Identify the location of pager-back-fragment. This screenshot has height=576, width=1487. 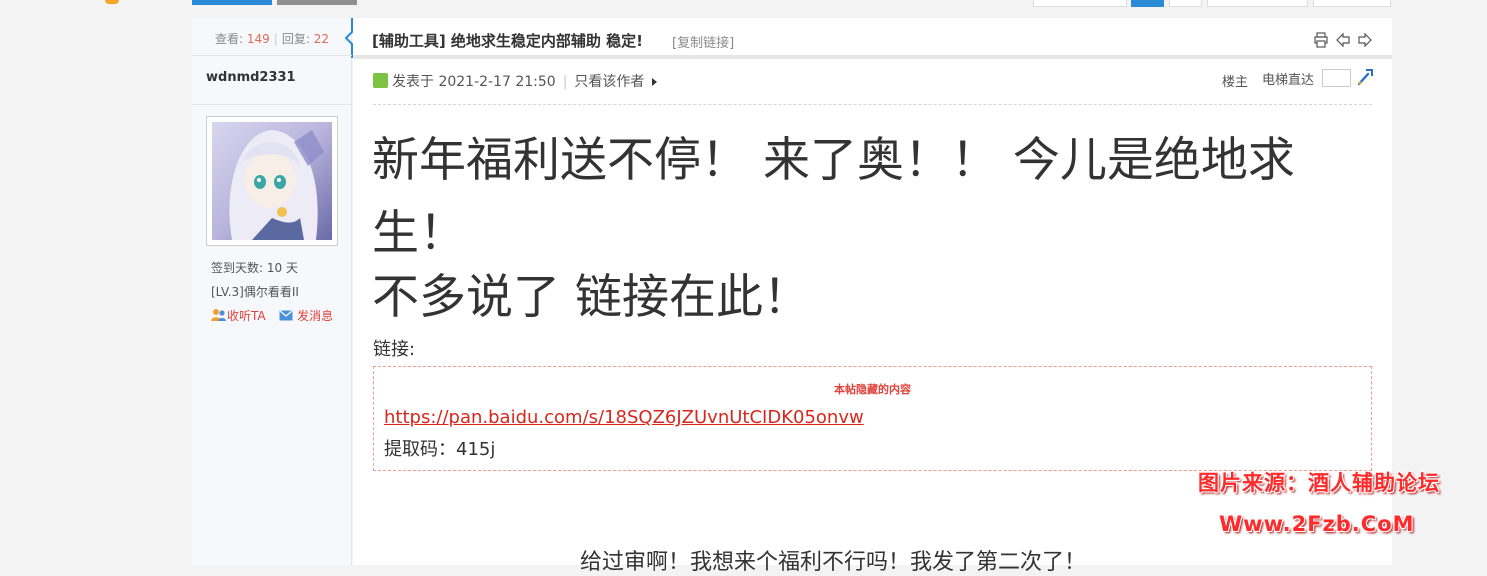
(1080, 3).